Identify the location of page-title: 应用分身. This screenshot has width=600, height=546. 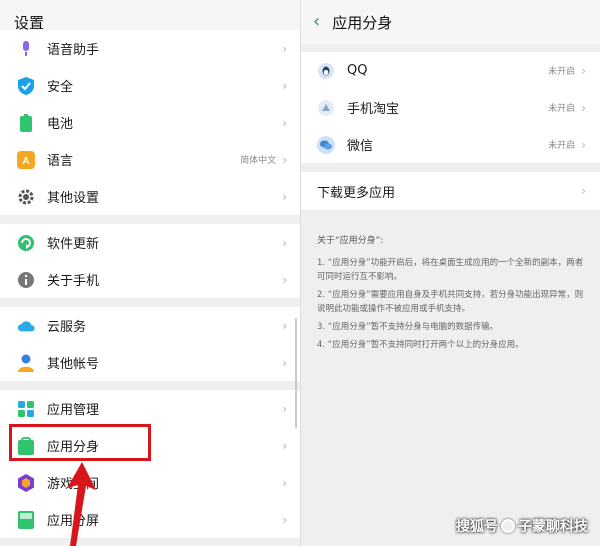
(362, 22).